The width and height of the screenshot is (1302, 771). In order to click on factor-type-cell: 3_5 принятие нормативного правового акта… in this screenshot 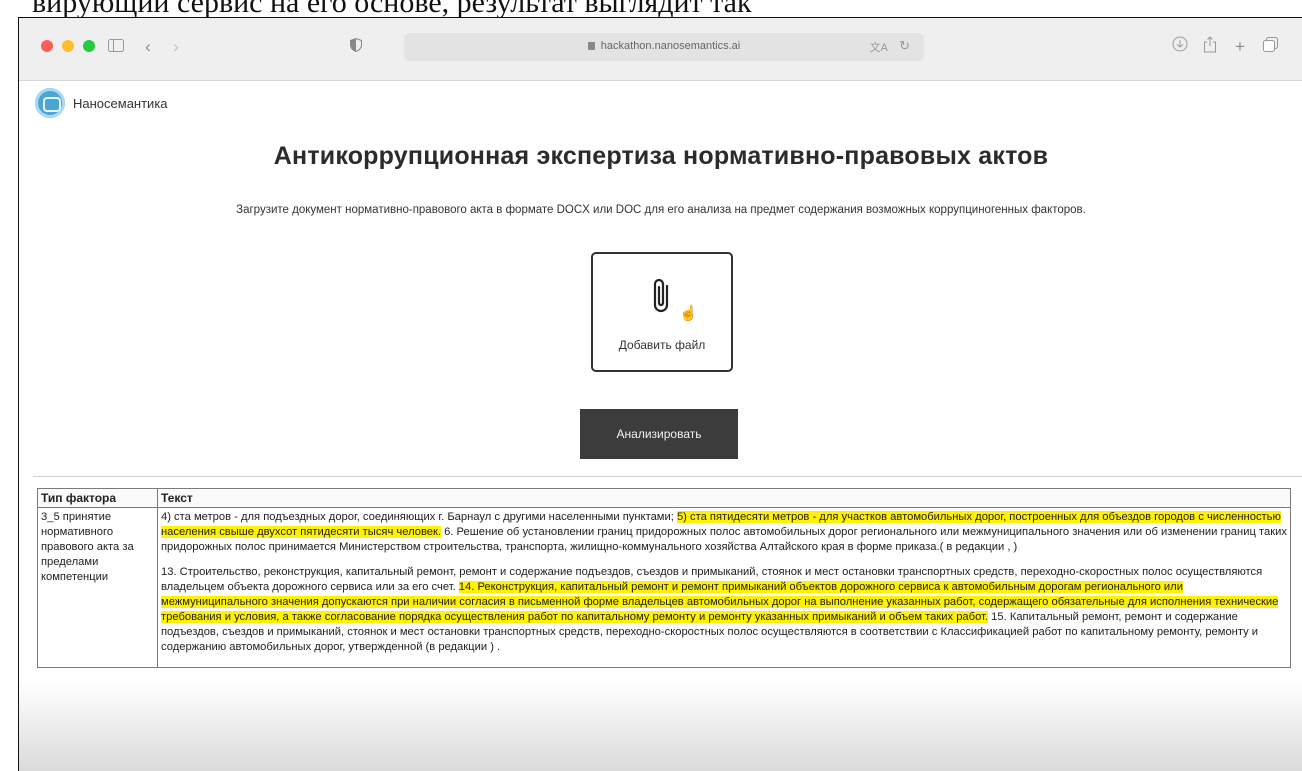, I will do `click(97, 587)`.